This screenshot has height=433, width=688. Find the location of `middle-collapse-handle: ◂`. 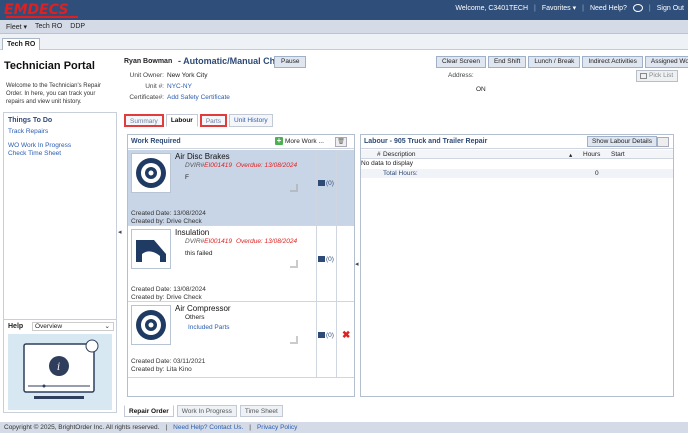

middle-collapse-handle: ◂ is located at coordinates (357, 264).